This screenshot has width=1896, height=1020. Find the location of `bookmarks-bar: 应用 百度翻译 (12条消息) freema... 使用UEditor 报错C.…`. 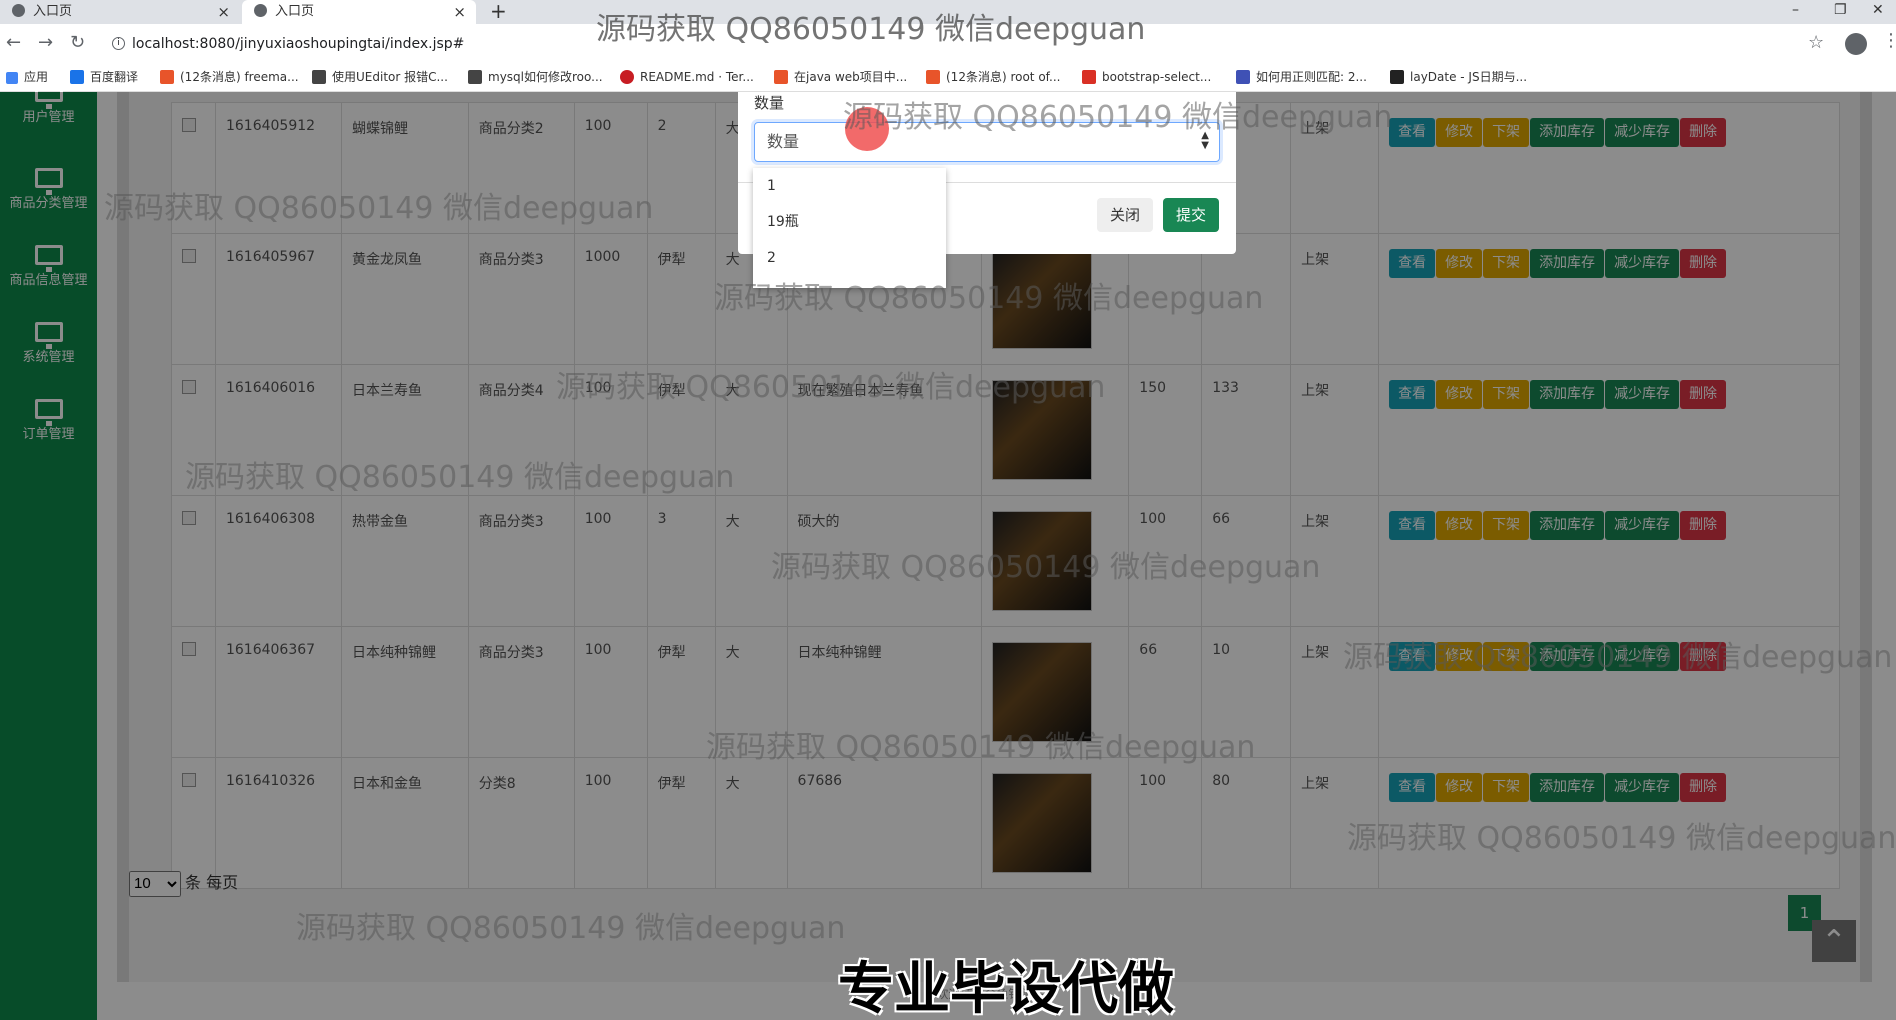

bookmarks-bar: 应用 百度翻译 (12条消息) freema... 使用UEditor 报错C.… is located at coordinates (948, 77).